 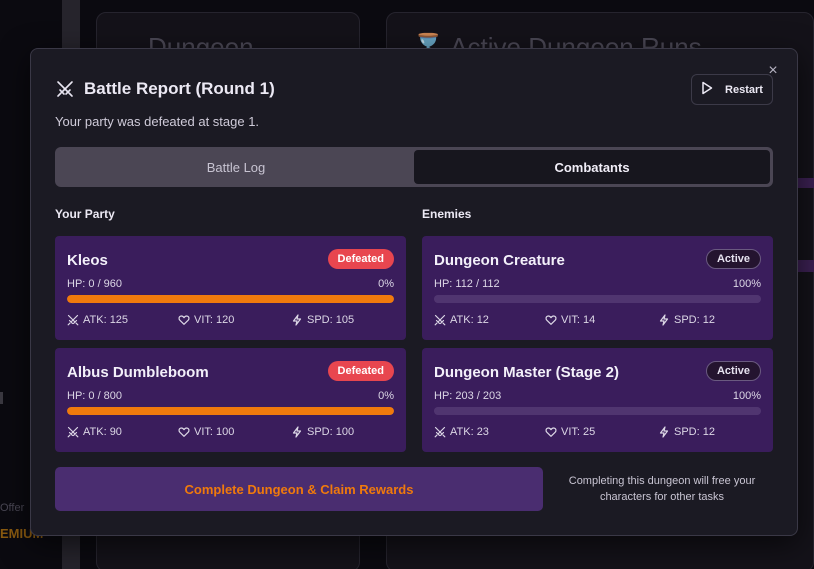 I want to click on stats-row: ATK: 125 VIT: 120 SPD: 105, so click(x=230, y=321).